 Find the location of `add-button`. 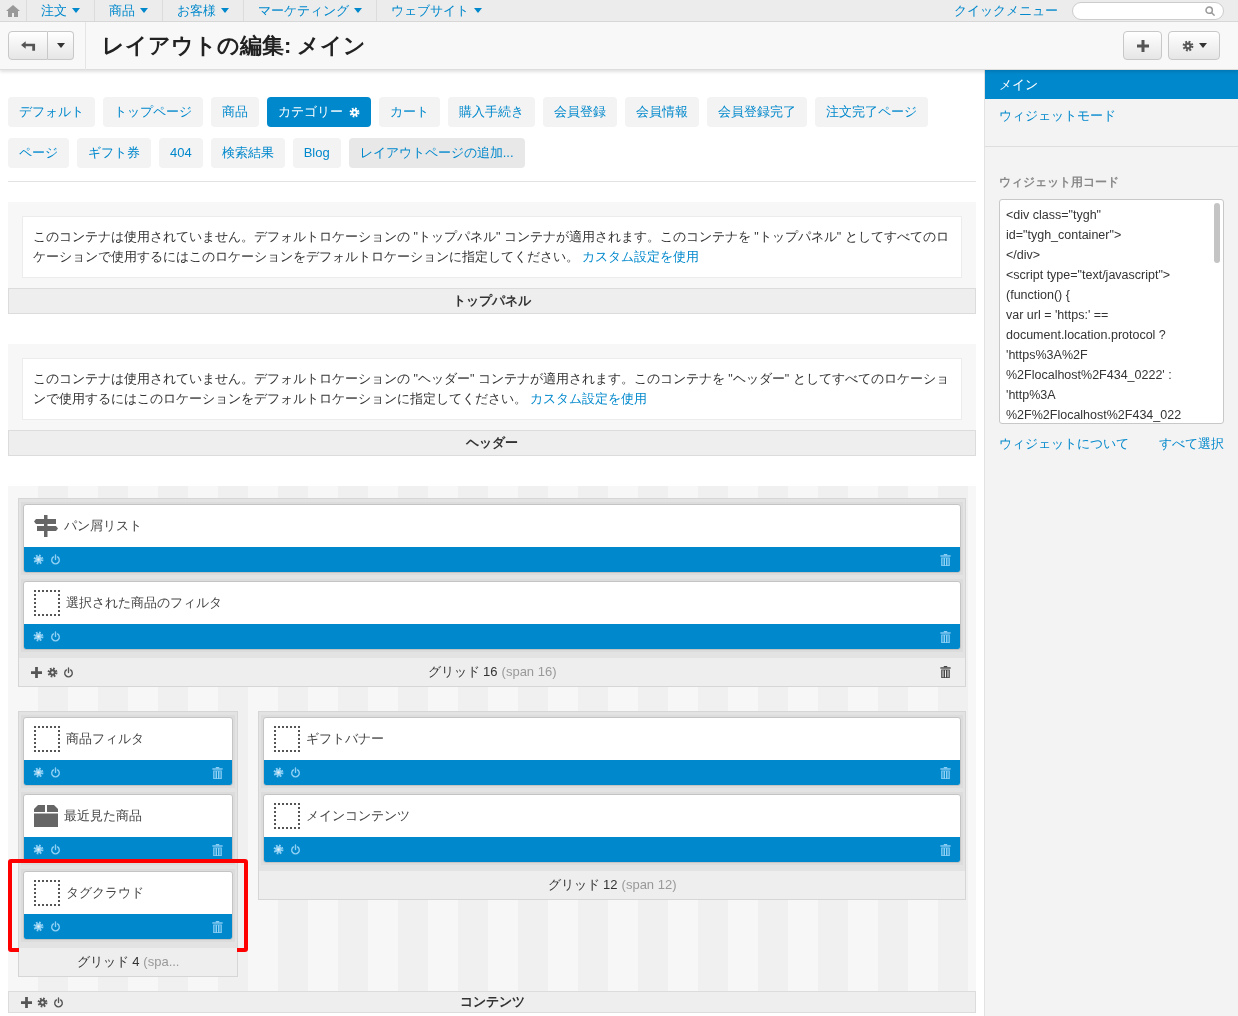

add-button is located at coordinates (1142, 45).